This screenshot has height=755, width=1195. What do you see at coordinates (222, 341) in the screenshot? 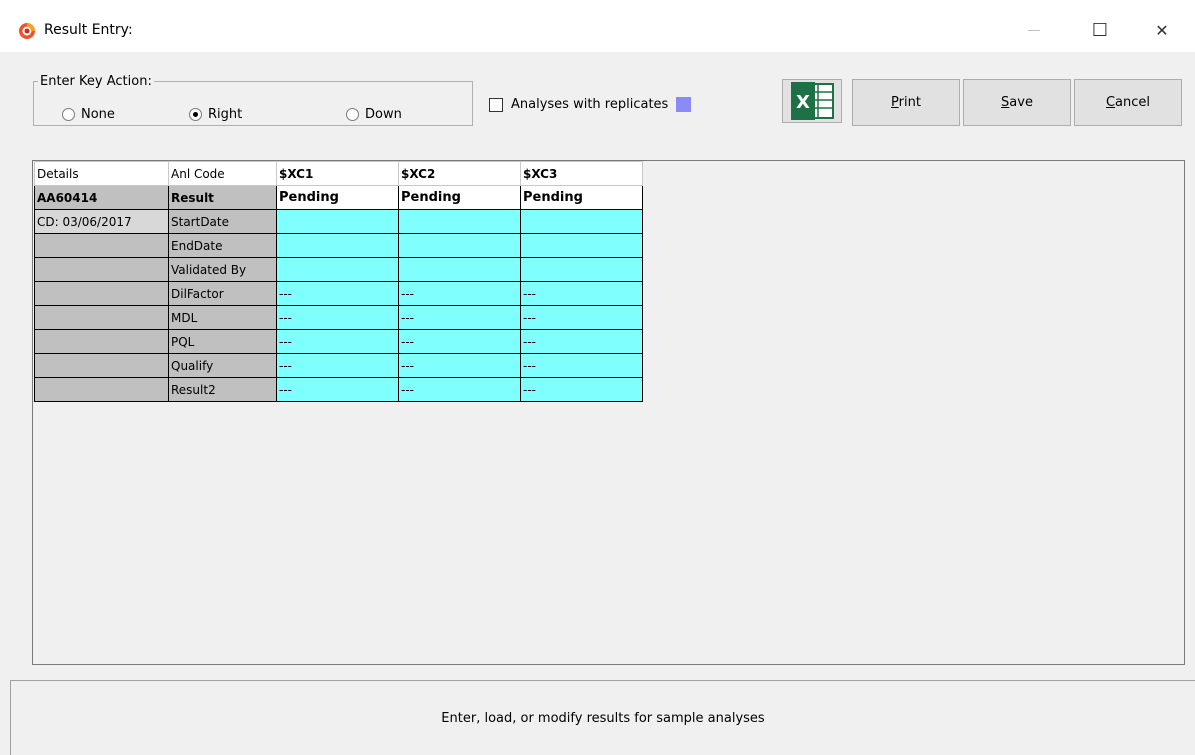
I see `row-label-cell: PQL` at bounding box center [222, 341].